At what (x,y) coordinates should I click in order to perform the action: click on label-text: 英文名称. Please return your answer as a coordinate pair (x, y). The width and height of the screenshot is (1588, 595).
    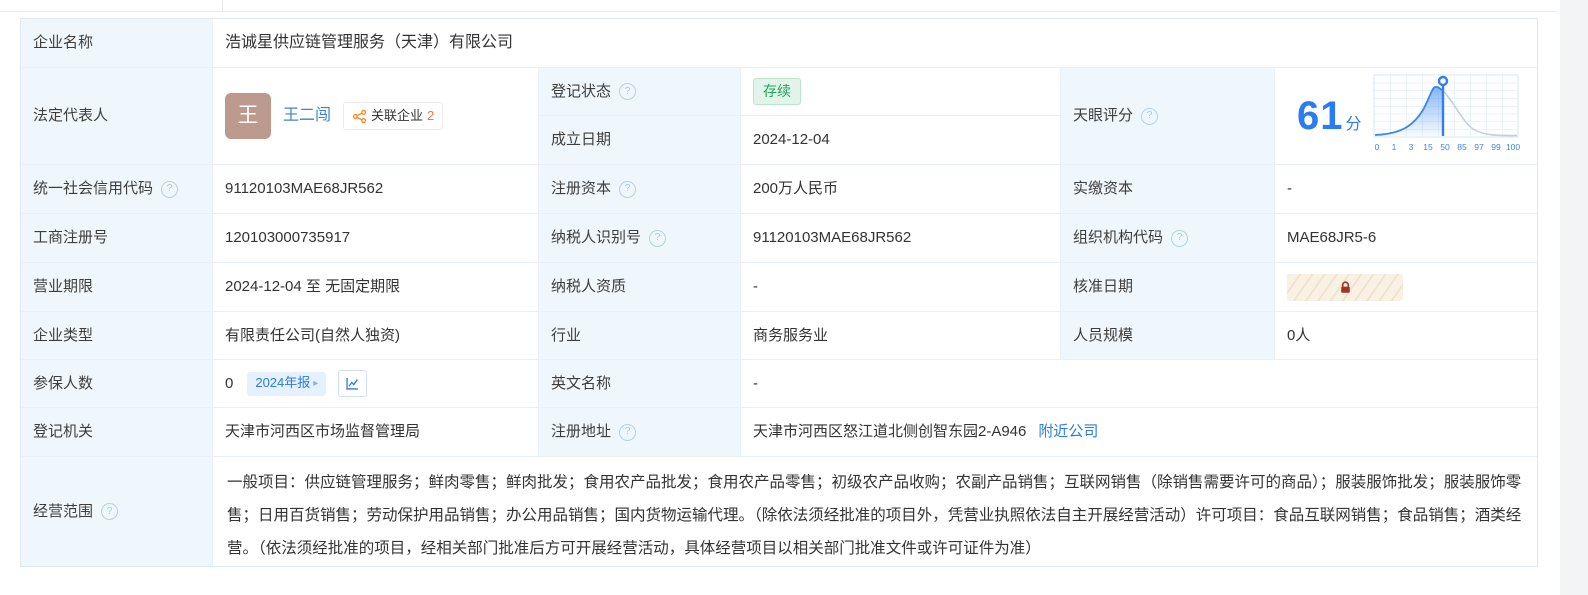
    Looking at the image, I should click on (581, 383).